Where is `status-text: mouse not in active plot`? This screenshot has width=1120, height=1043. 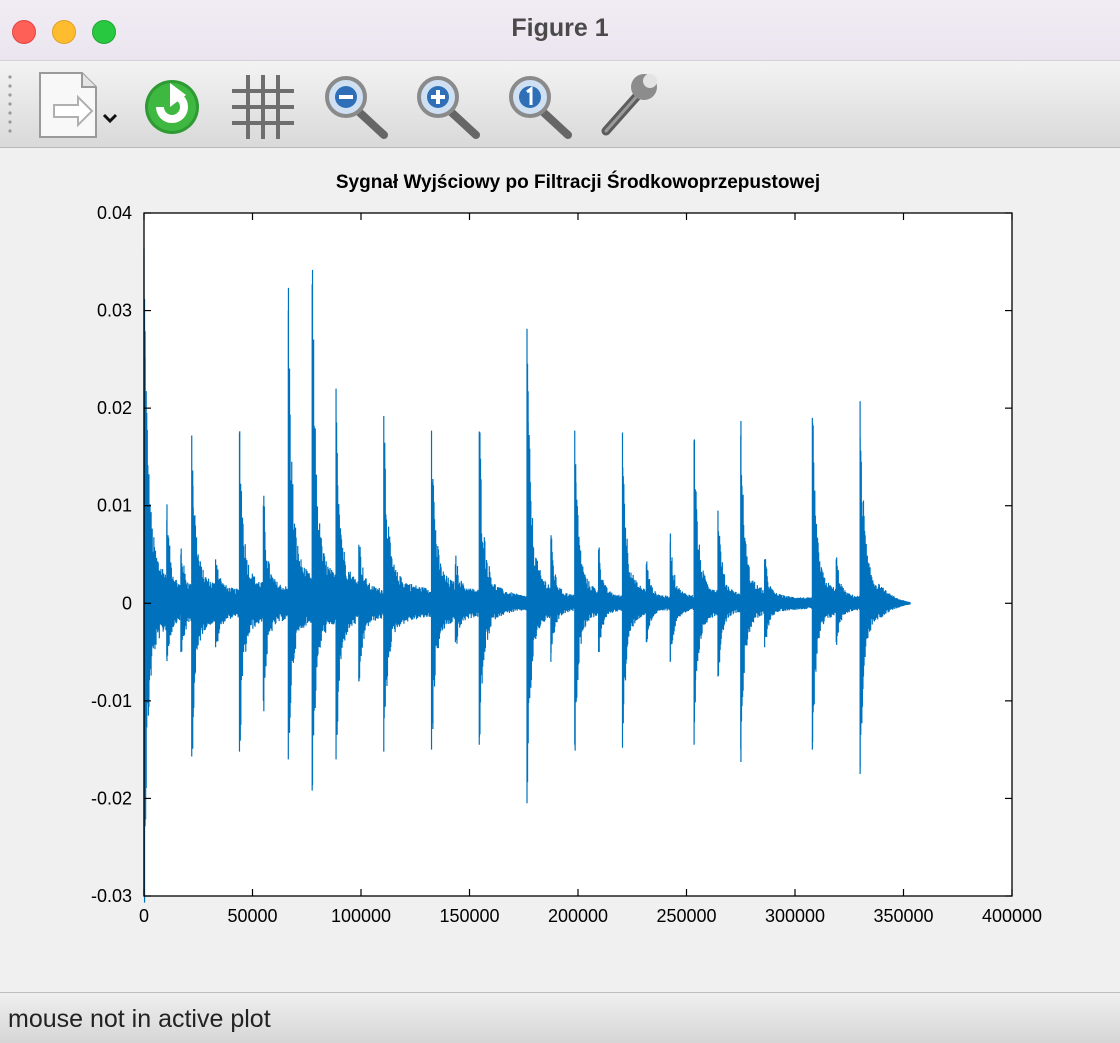 status-text: mouse not in active plot is located at coordinates (139, 1019).